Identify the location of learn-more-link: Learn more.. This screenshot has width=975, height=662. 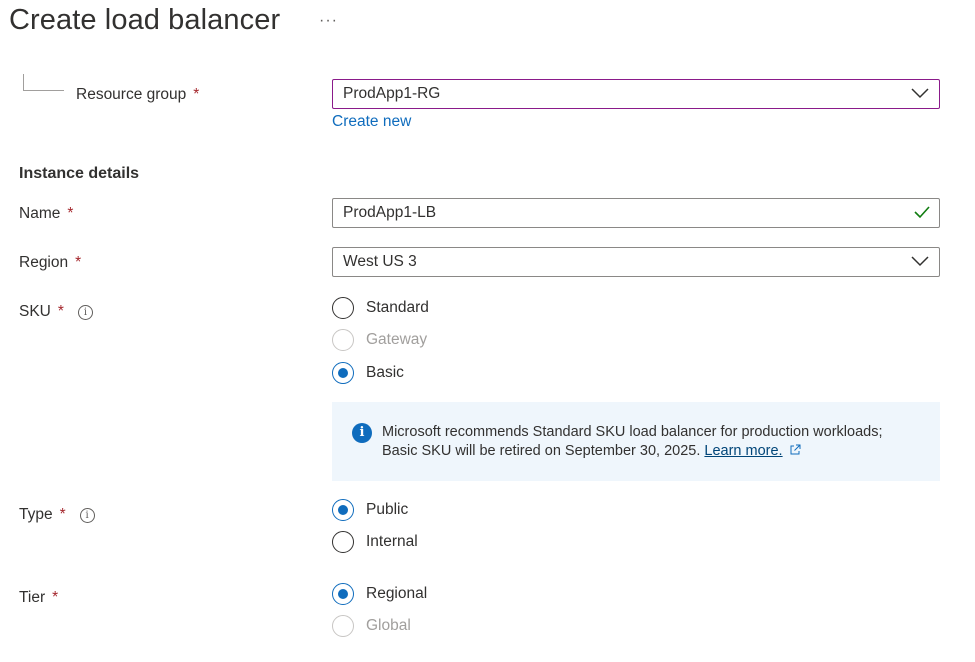
(743, 451).